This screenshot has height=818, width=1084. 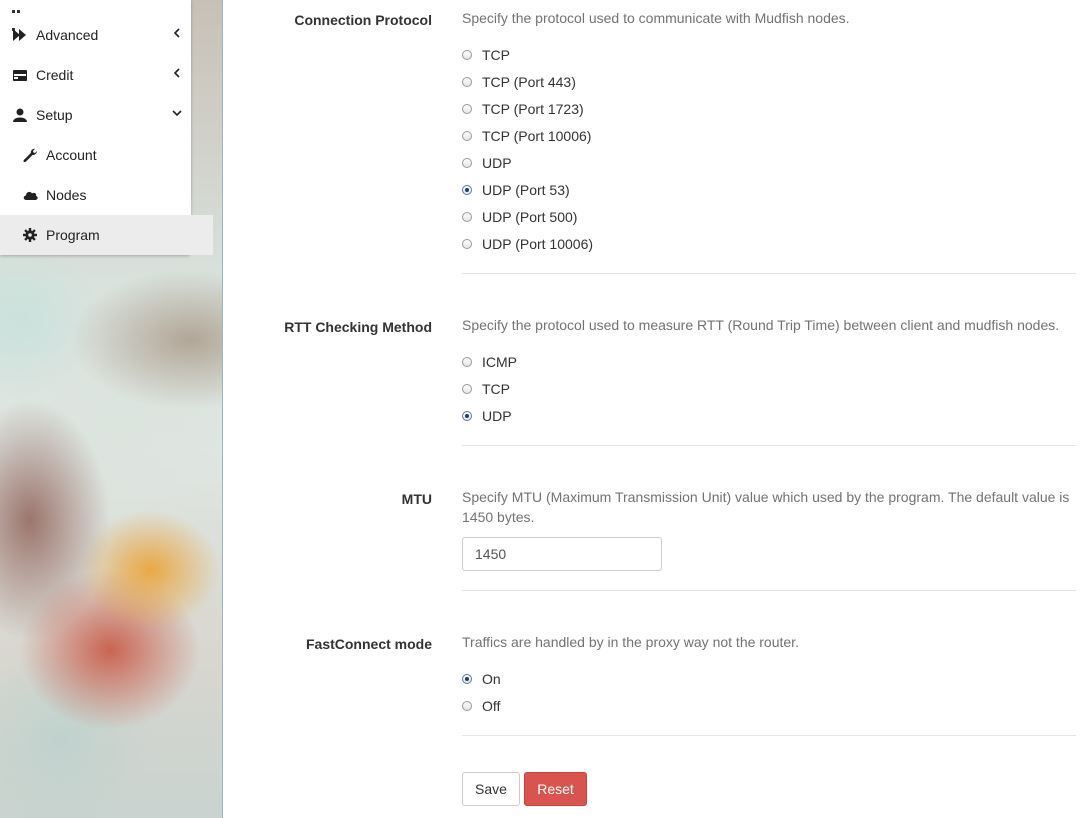 I want to click on radio-fastconnect-on: On, so click(x=481, y=679).